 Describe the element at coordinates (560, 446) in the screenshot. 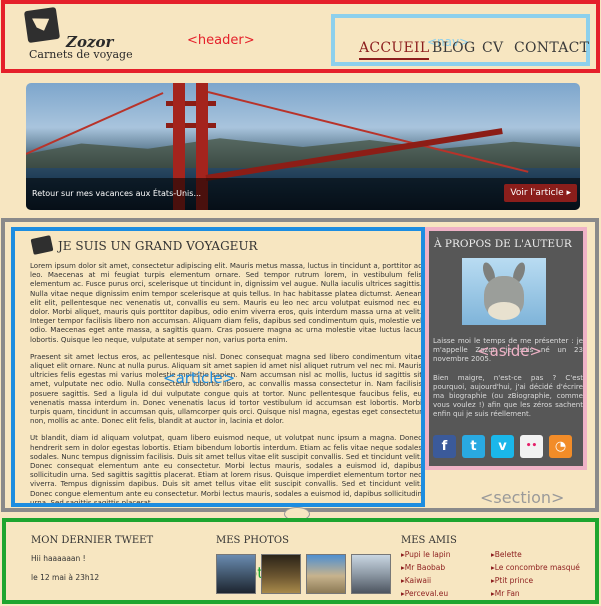

I see `rss-icon: ◔` at that location.